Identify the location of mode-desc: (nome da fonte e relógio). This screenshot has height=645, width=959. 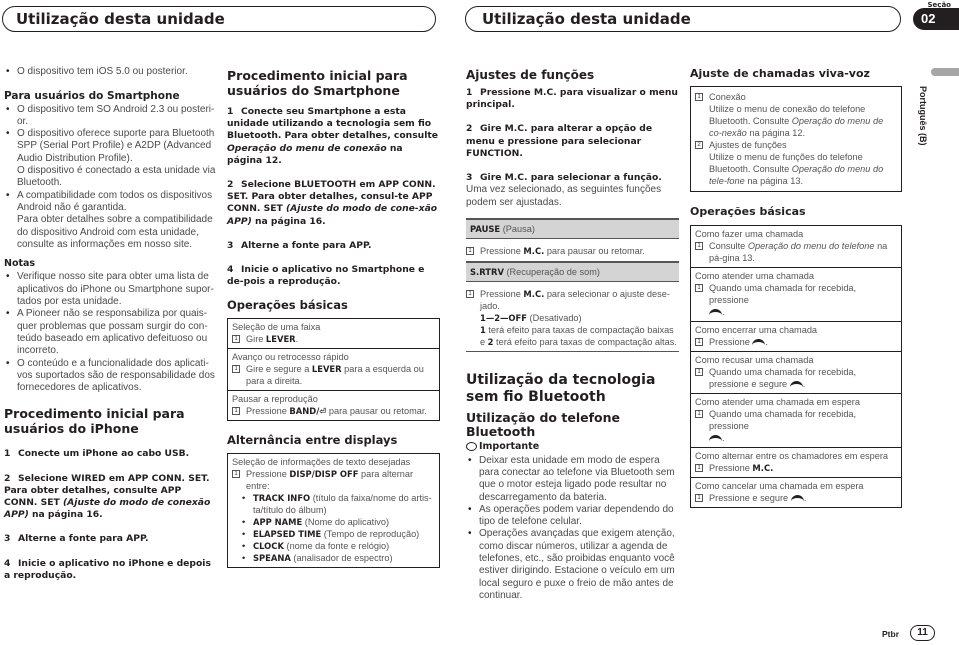
(336, 546).